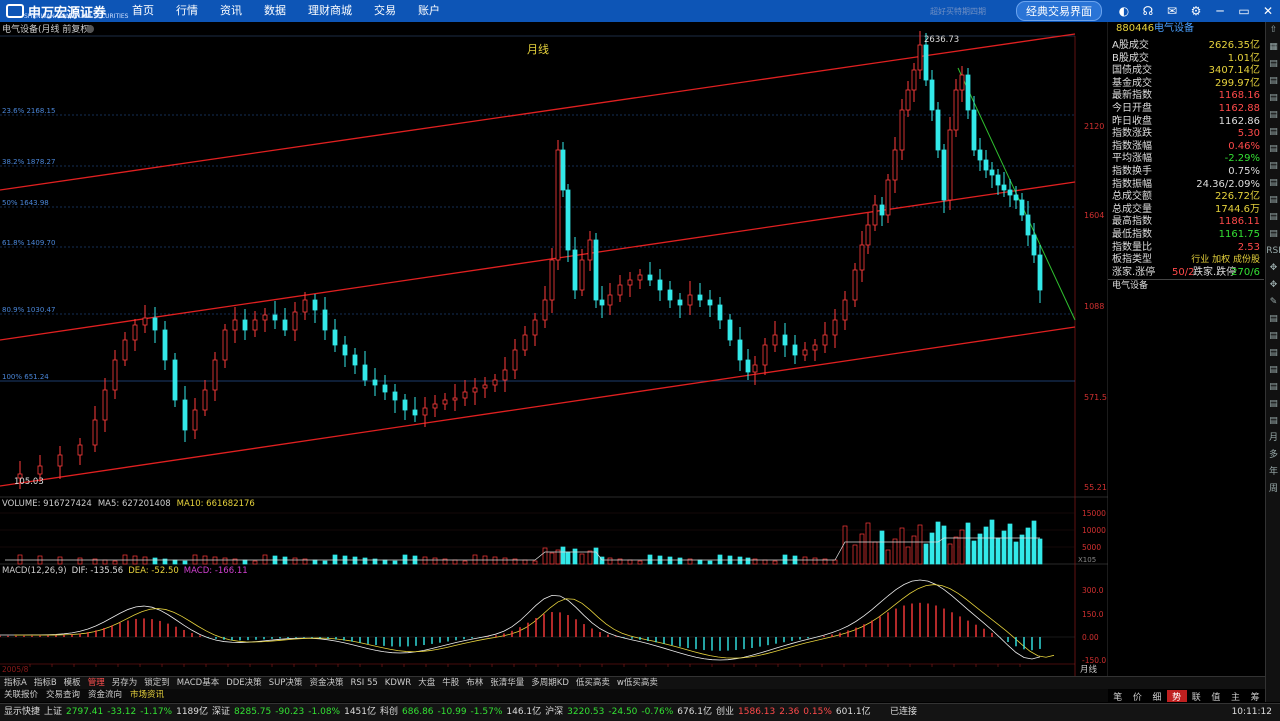 This screenshot has height=721, width=1280. What do you see at coordinates (63, 695) in the screenshot?
I see `sub-tab: 交易查询` at bounding box center [63, 695].